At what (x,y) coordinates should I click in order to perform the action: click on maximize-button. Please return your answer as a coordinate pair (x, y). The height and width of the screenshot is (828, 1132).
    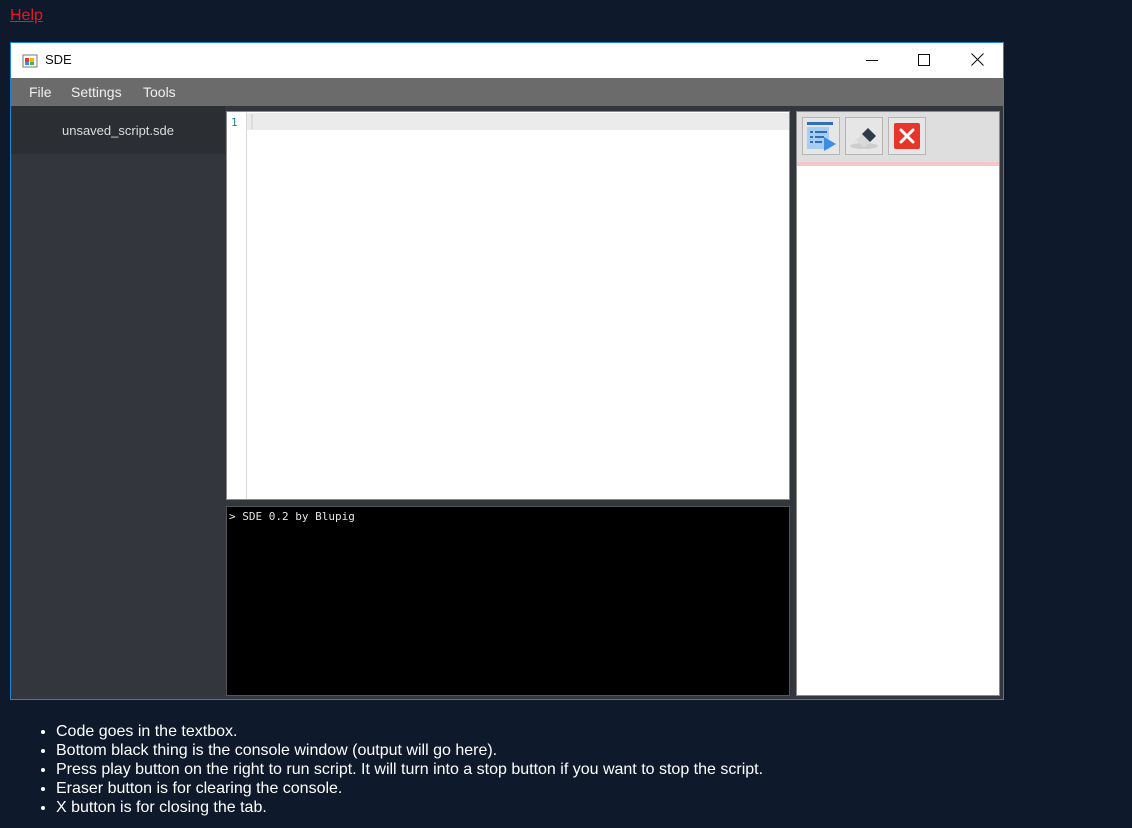
    Looking at the image, I should click on (924, 59).